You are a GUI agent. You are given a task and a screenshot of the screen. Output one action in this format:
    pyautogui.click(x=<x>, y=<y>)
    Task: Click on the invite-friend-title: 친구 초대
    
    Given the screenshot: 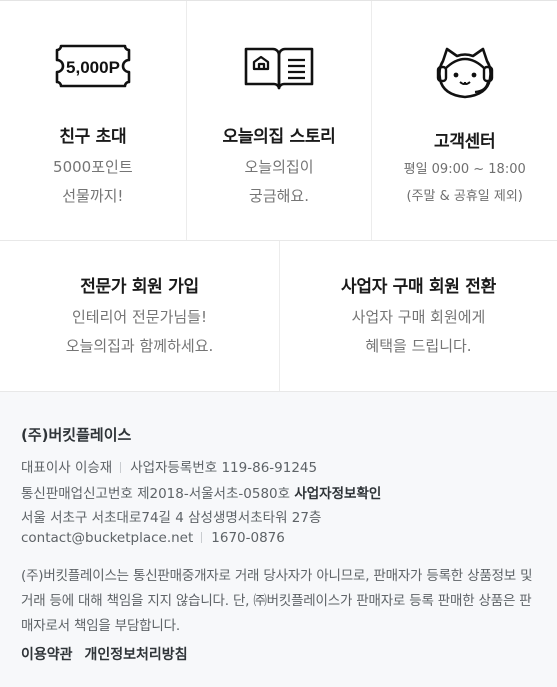 What is the action you would take?
    pyautogui.click(x=93, y=137)
    